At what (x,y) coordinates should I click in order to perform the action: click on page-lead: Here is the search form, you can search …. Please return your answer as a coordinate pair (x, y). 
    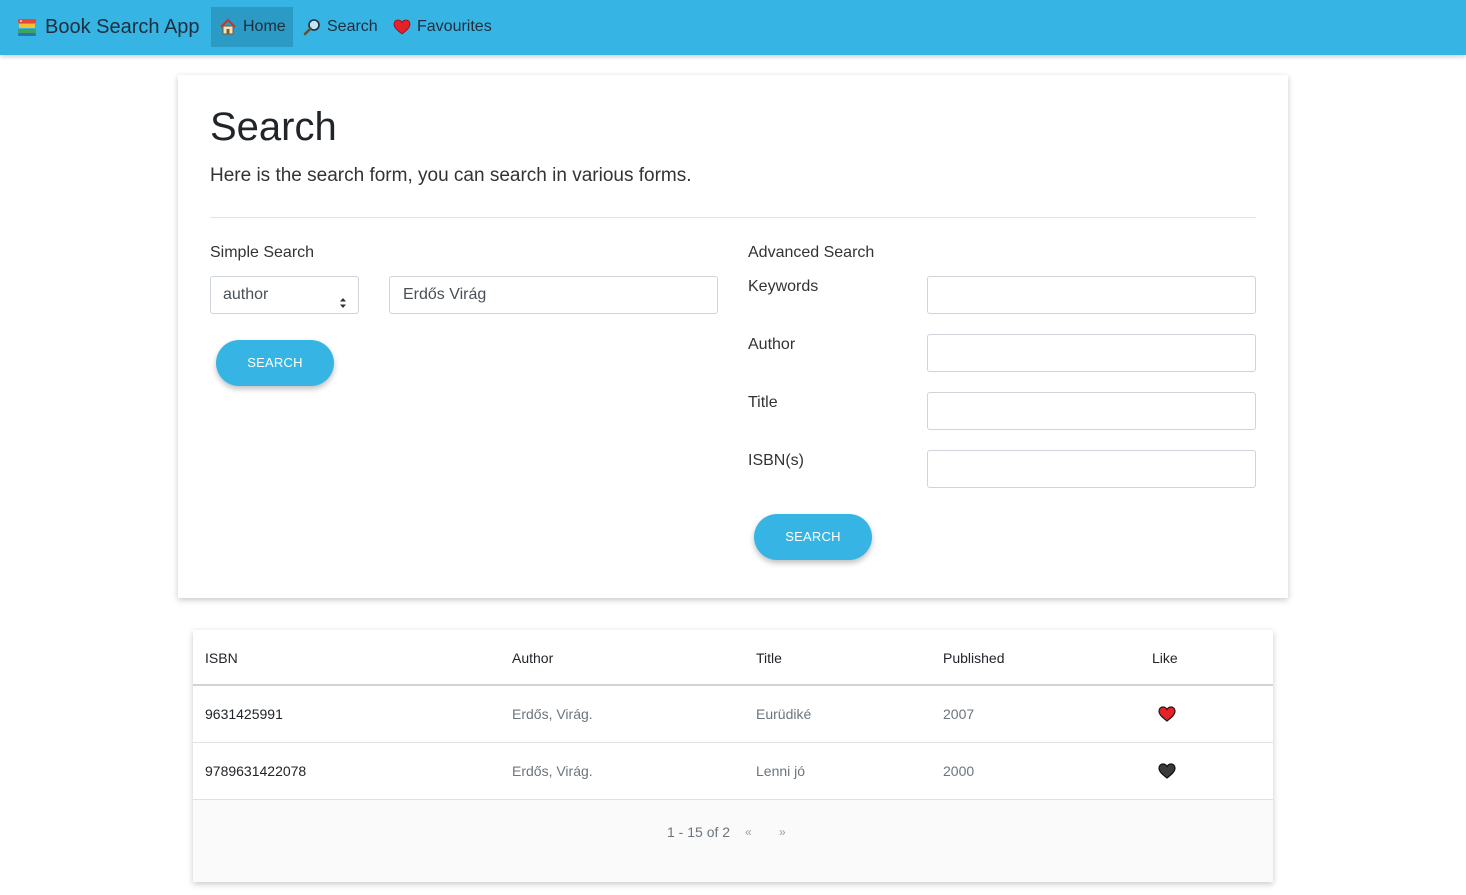
    Looking at the image, I should click on (451, 175).